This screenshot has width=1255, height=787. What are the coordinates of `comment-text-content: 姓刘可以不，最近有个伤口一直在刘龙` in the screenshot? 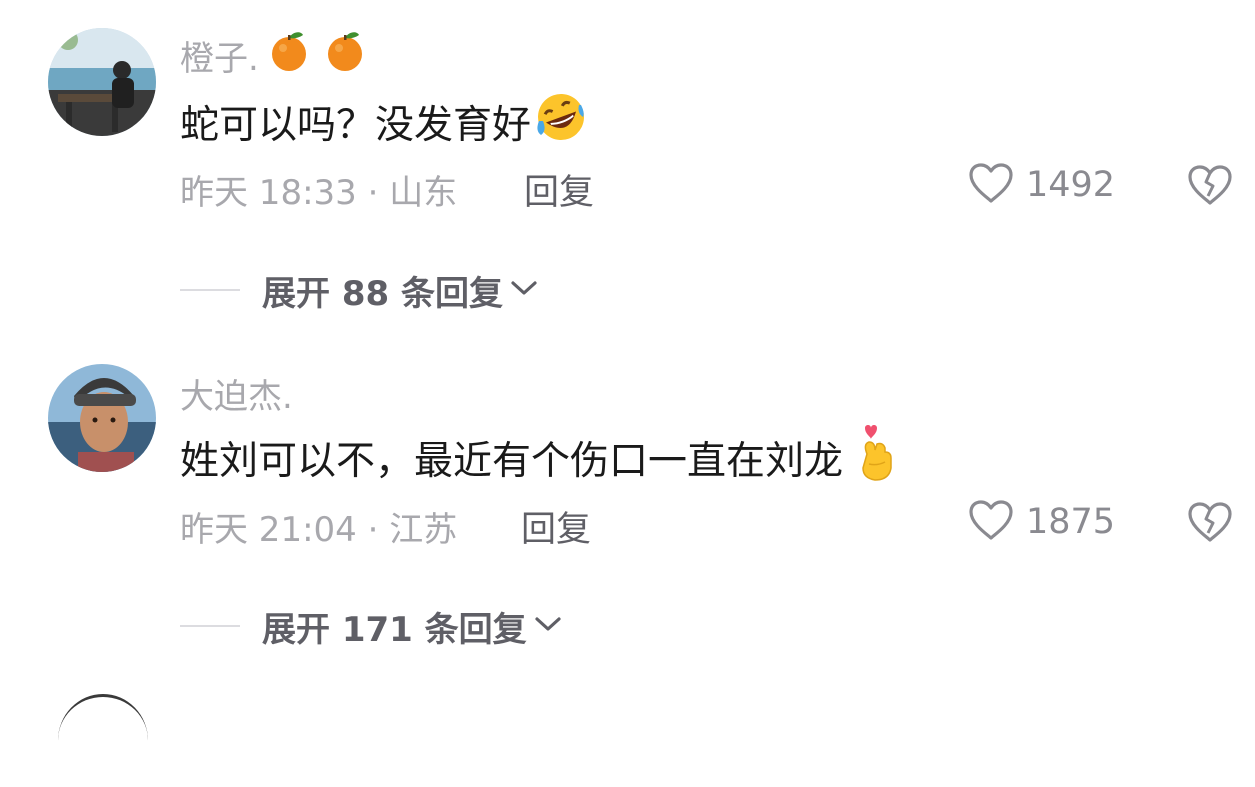 It's located at (512, 461).